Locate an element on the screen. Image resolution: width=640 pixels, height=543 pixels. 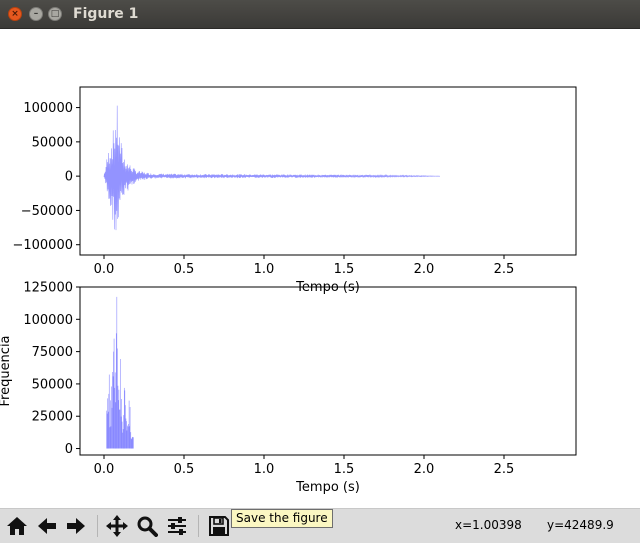
y-tick-label: 75000 is located at coordinates (52, 352).